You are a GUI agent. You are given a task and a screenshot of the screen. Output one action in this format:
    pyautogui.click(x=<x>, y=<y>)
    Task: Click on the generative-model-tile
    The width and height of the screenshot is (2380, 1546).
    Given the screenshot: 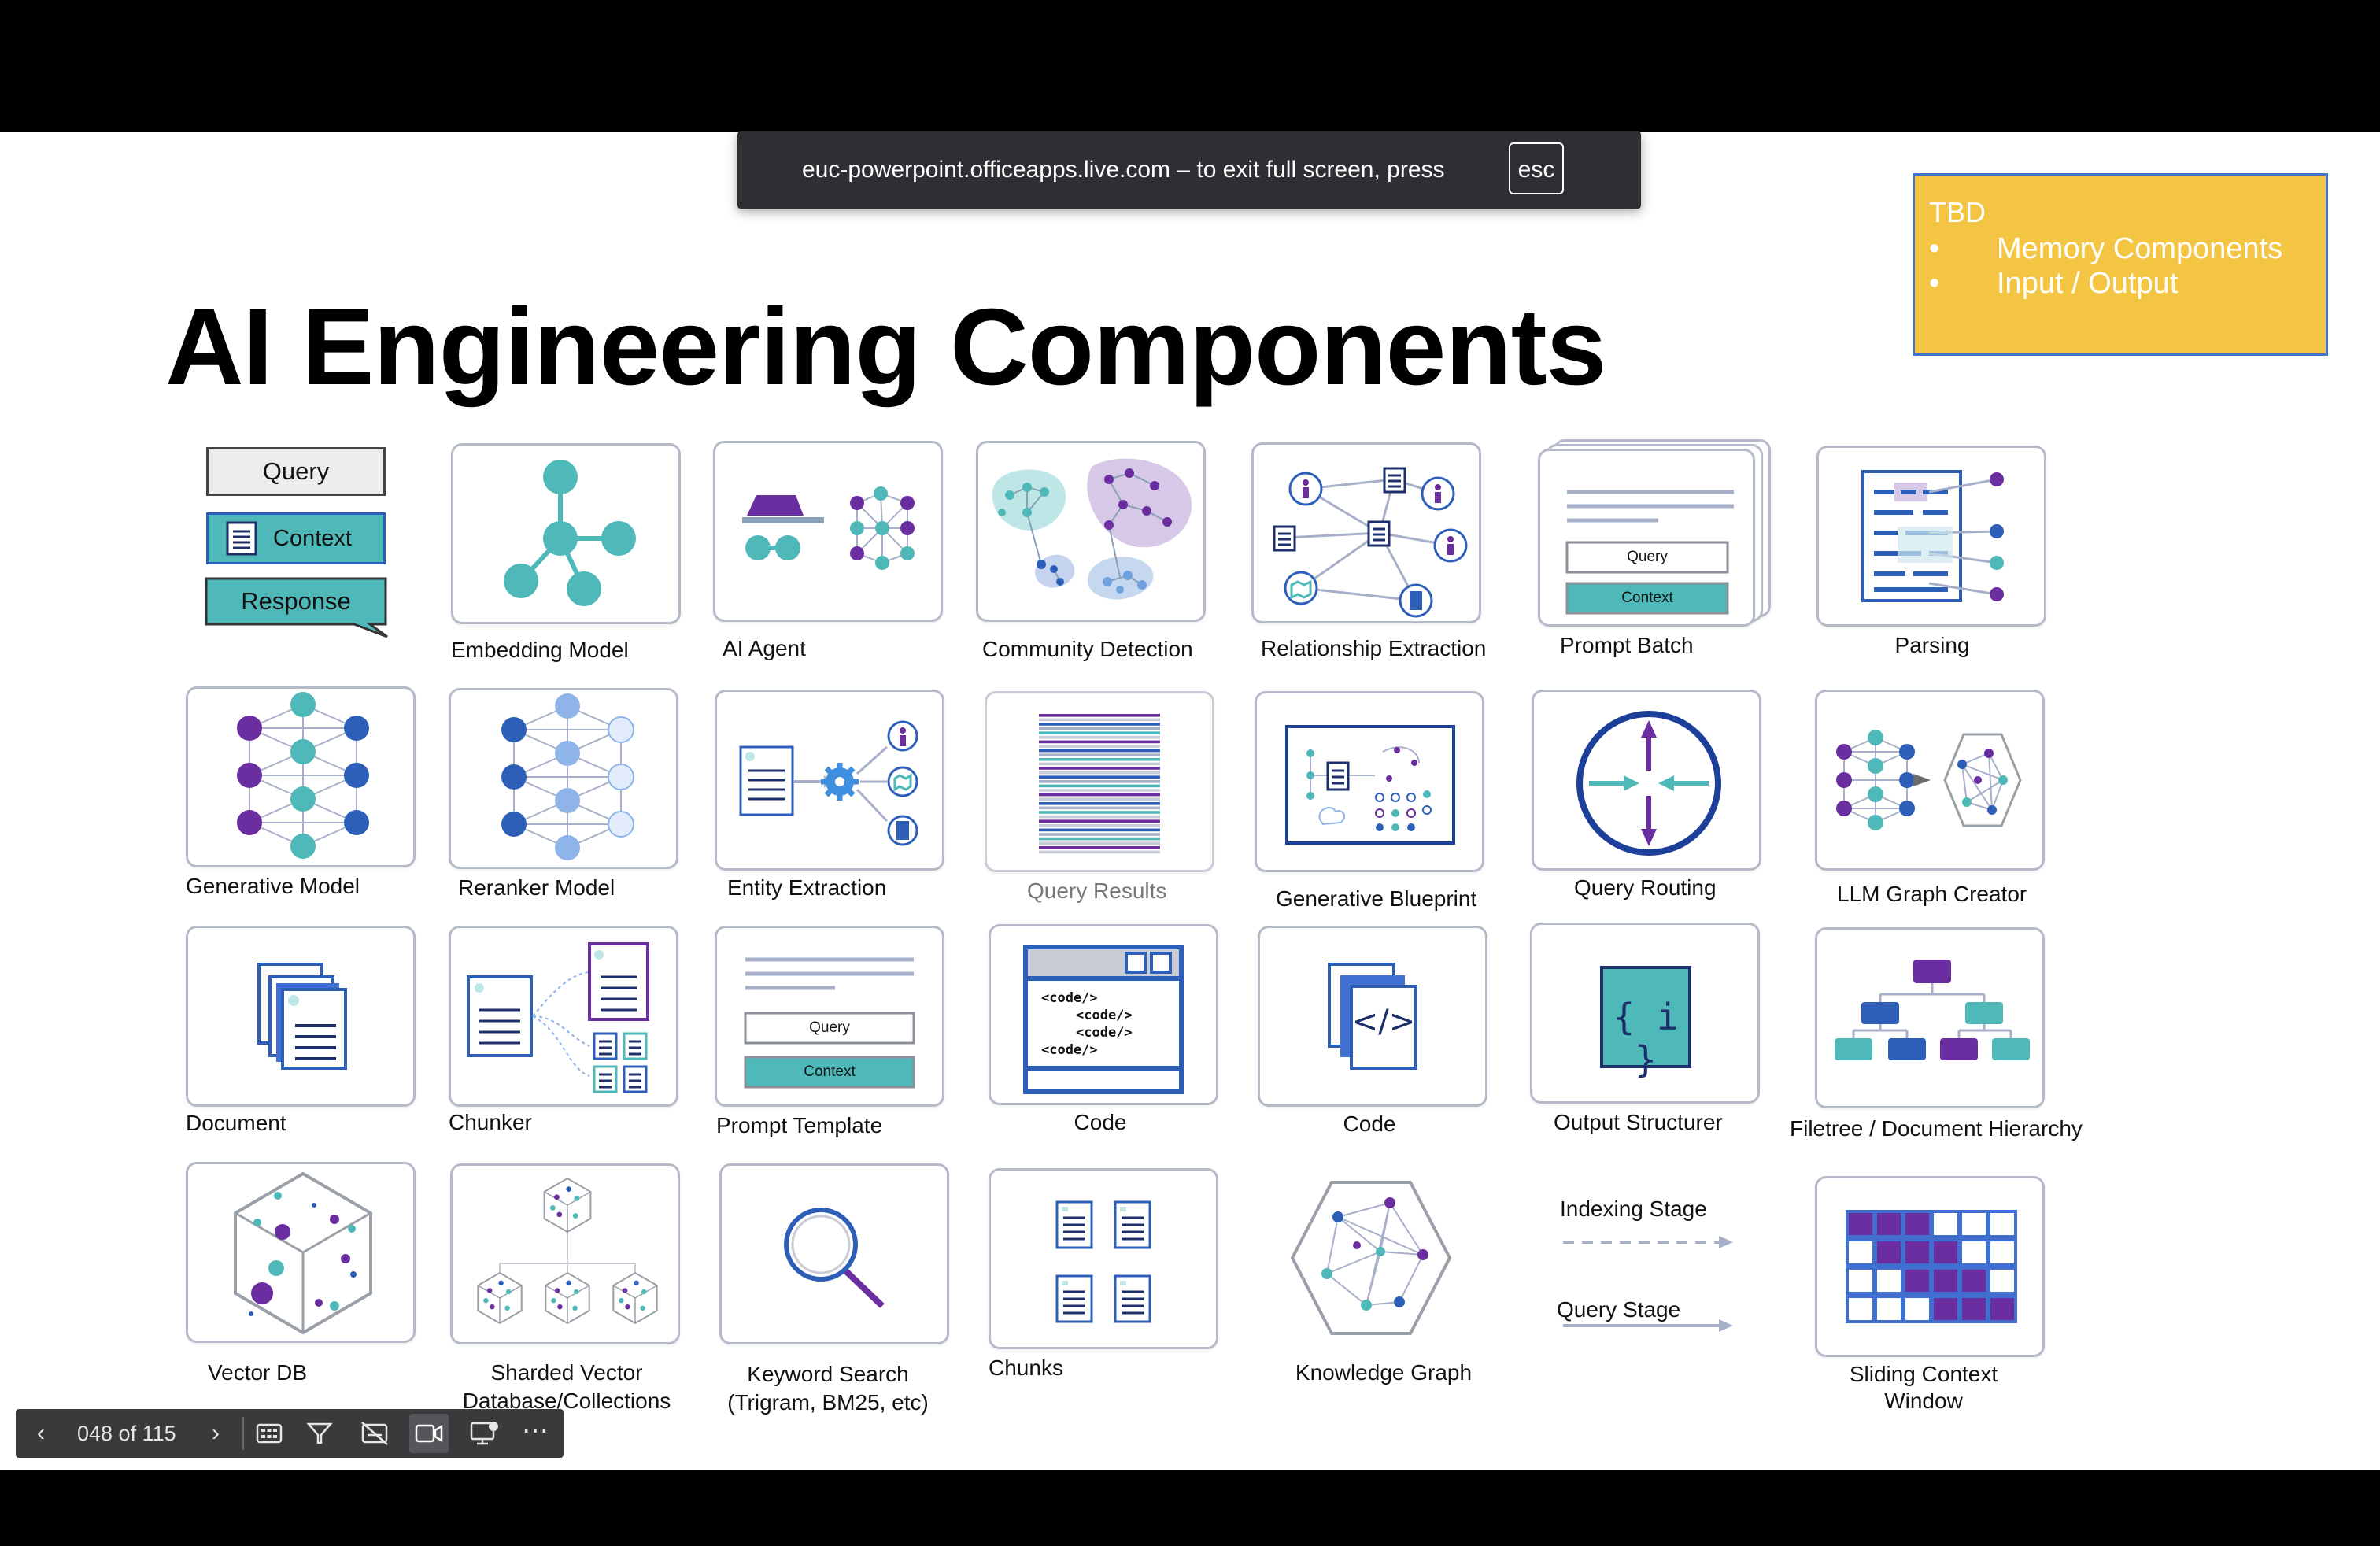 What is the action you would take?
    pyautogui.click(x=301, y=776)
    